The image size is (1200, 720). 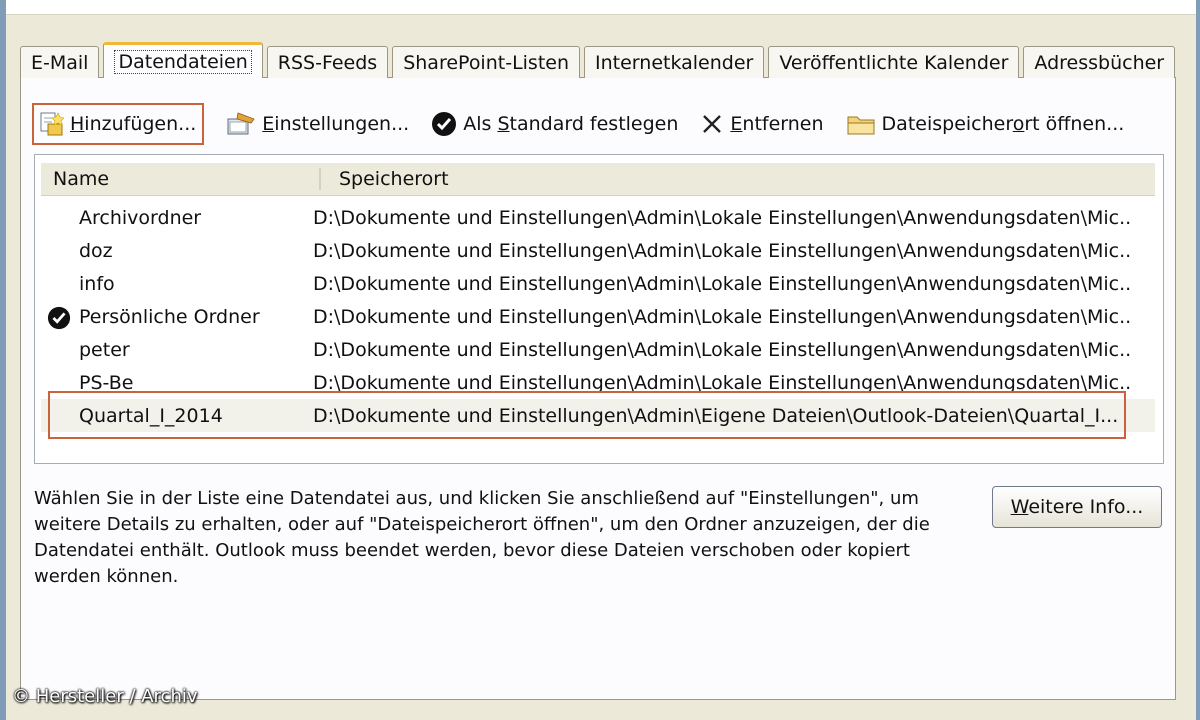 What do you see at coordinates (327, 62) in the screenshot?
I see `tab-rss-feeds: RSS-Feeds` at bounding box center [327, 62].